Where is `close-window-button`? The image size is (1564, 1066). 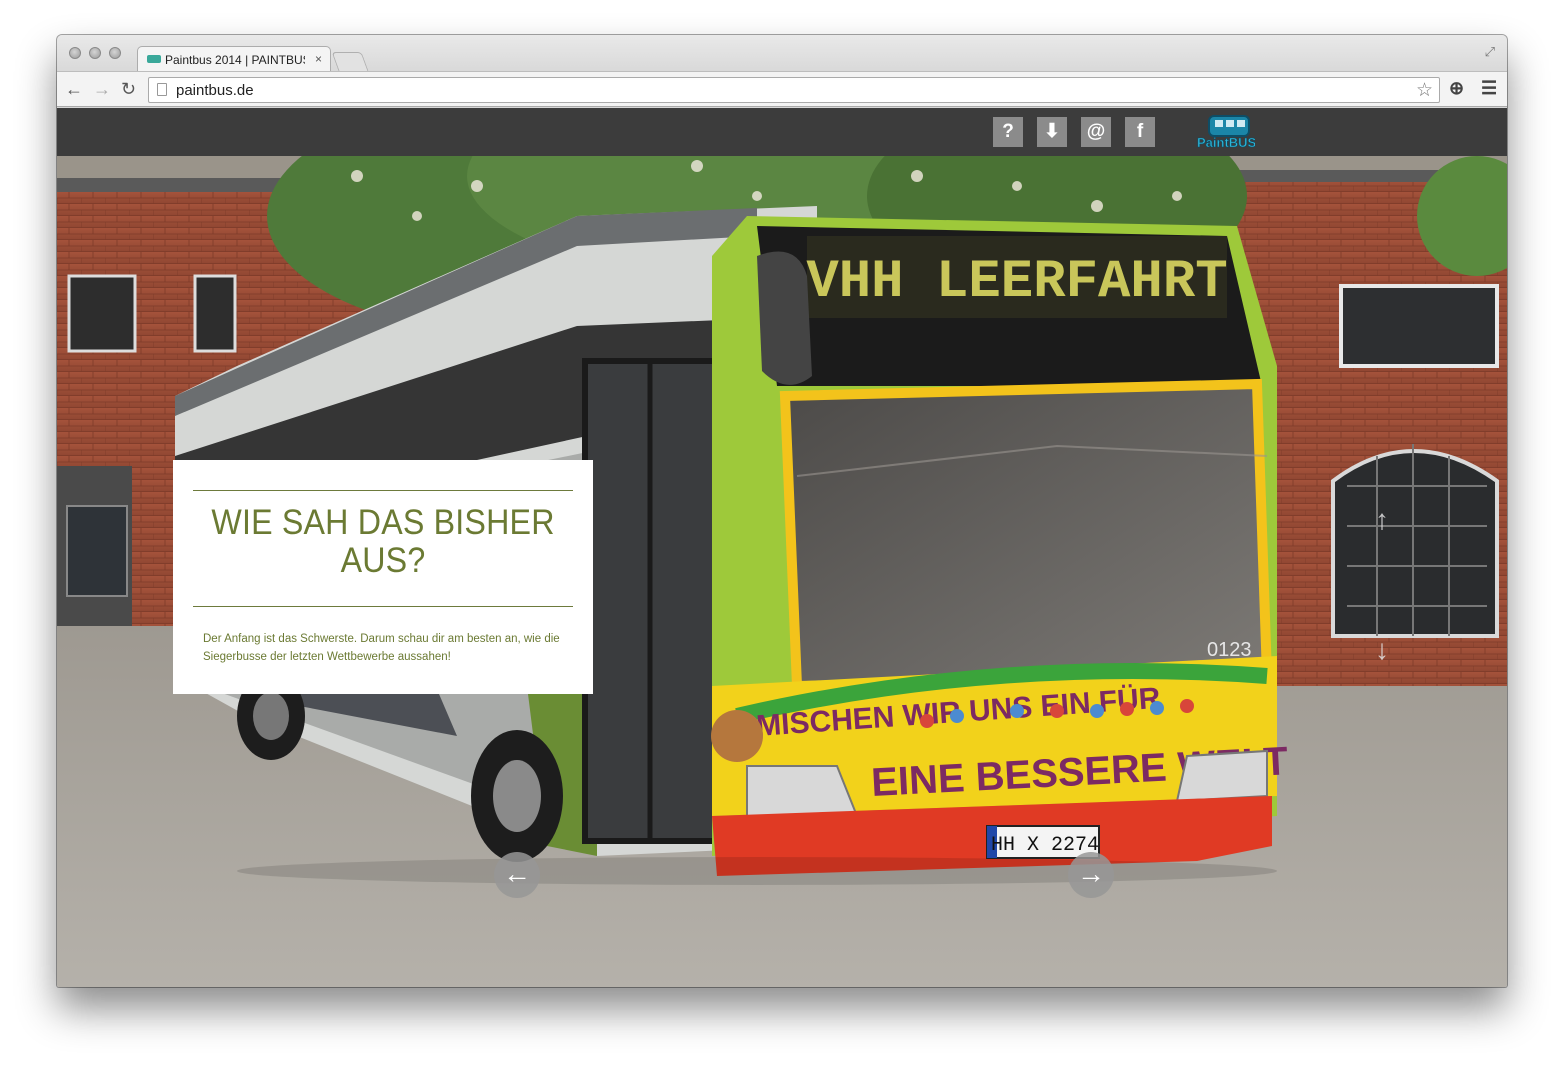
close-window-button is located at coordinates (75, 53).